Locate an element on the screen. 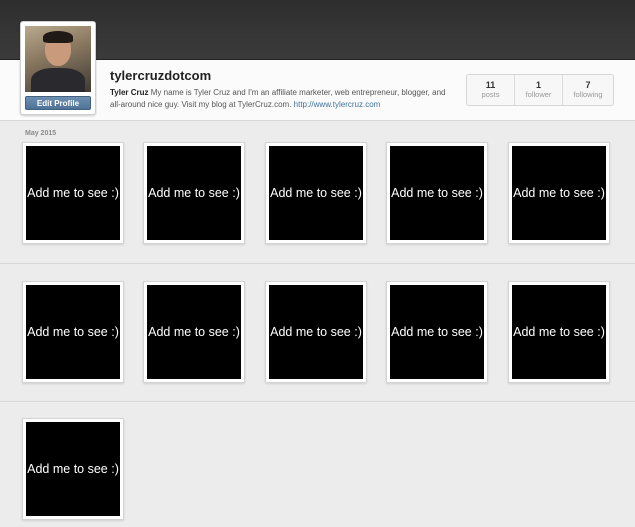 The width and height of the screenshot is (635, 527). stat-following: 7 following is located at coordinates (588, 90).